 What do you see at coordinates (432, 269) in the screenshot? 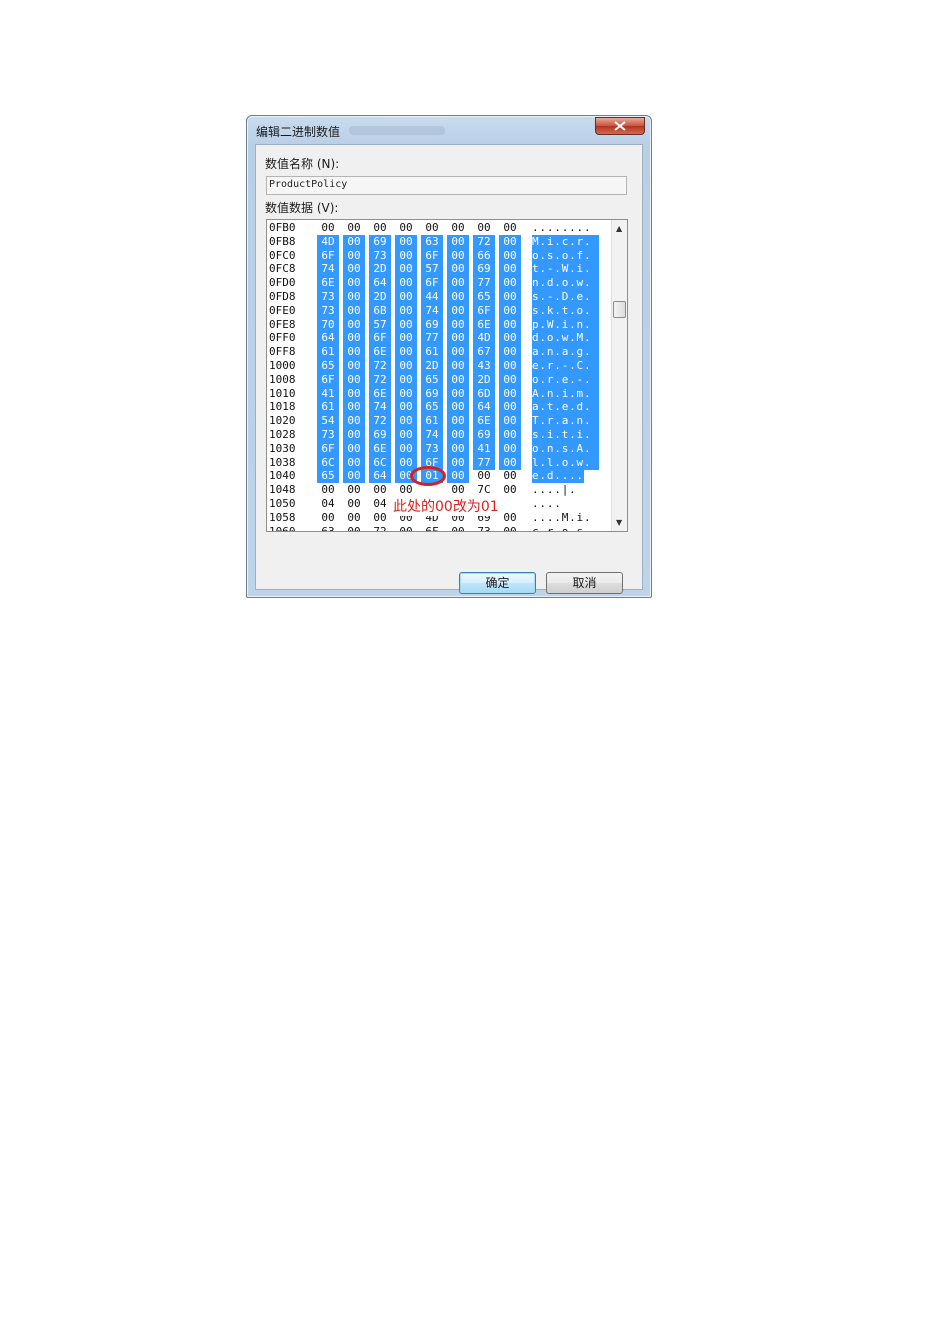
I see `hex-byte: 57` at bounding box center [432, 269].